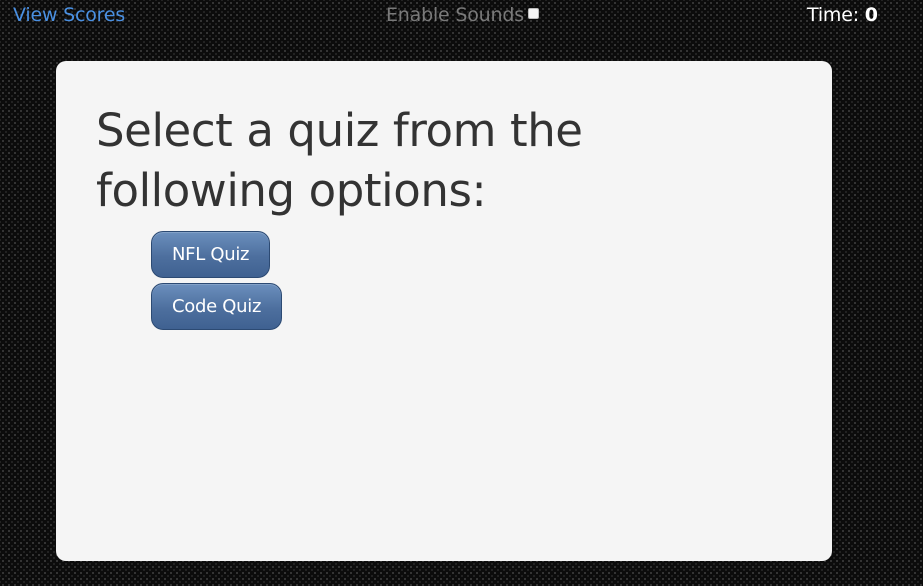  I want to click on quiz-options-list: NFL Quiz Code Quiz, so click(217, 283).